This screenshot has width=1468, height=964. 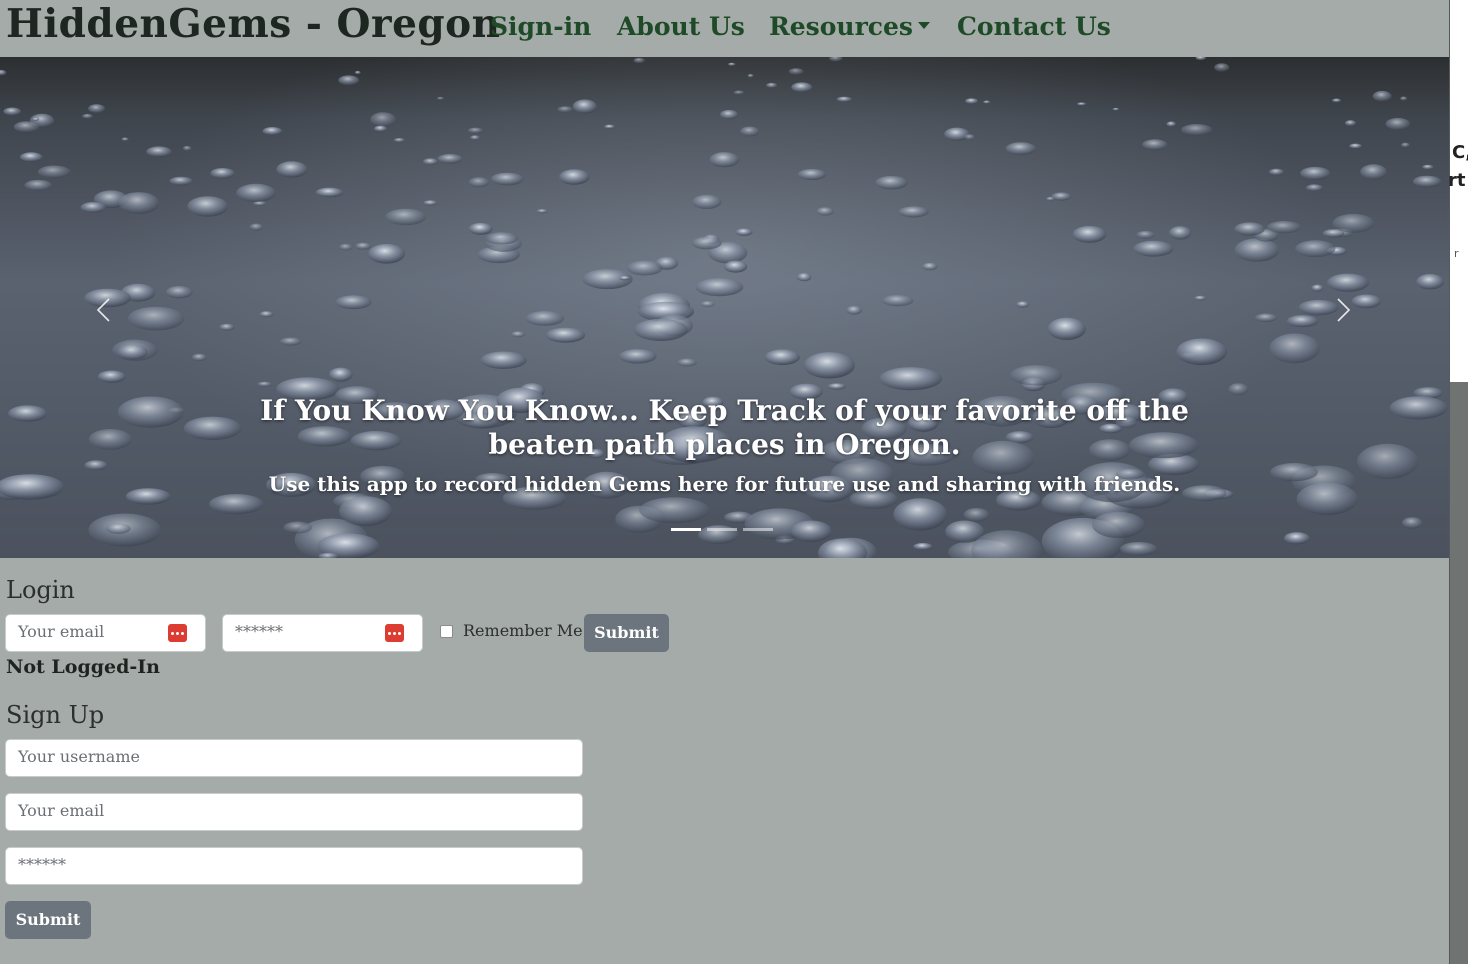 What do you see at coordinates (294, 812) in the screenshot?
I see `signup-email-input: Your email` at bounding box center [294, 812].